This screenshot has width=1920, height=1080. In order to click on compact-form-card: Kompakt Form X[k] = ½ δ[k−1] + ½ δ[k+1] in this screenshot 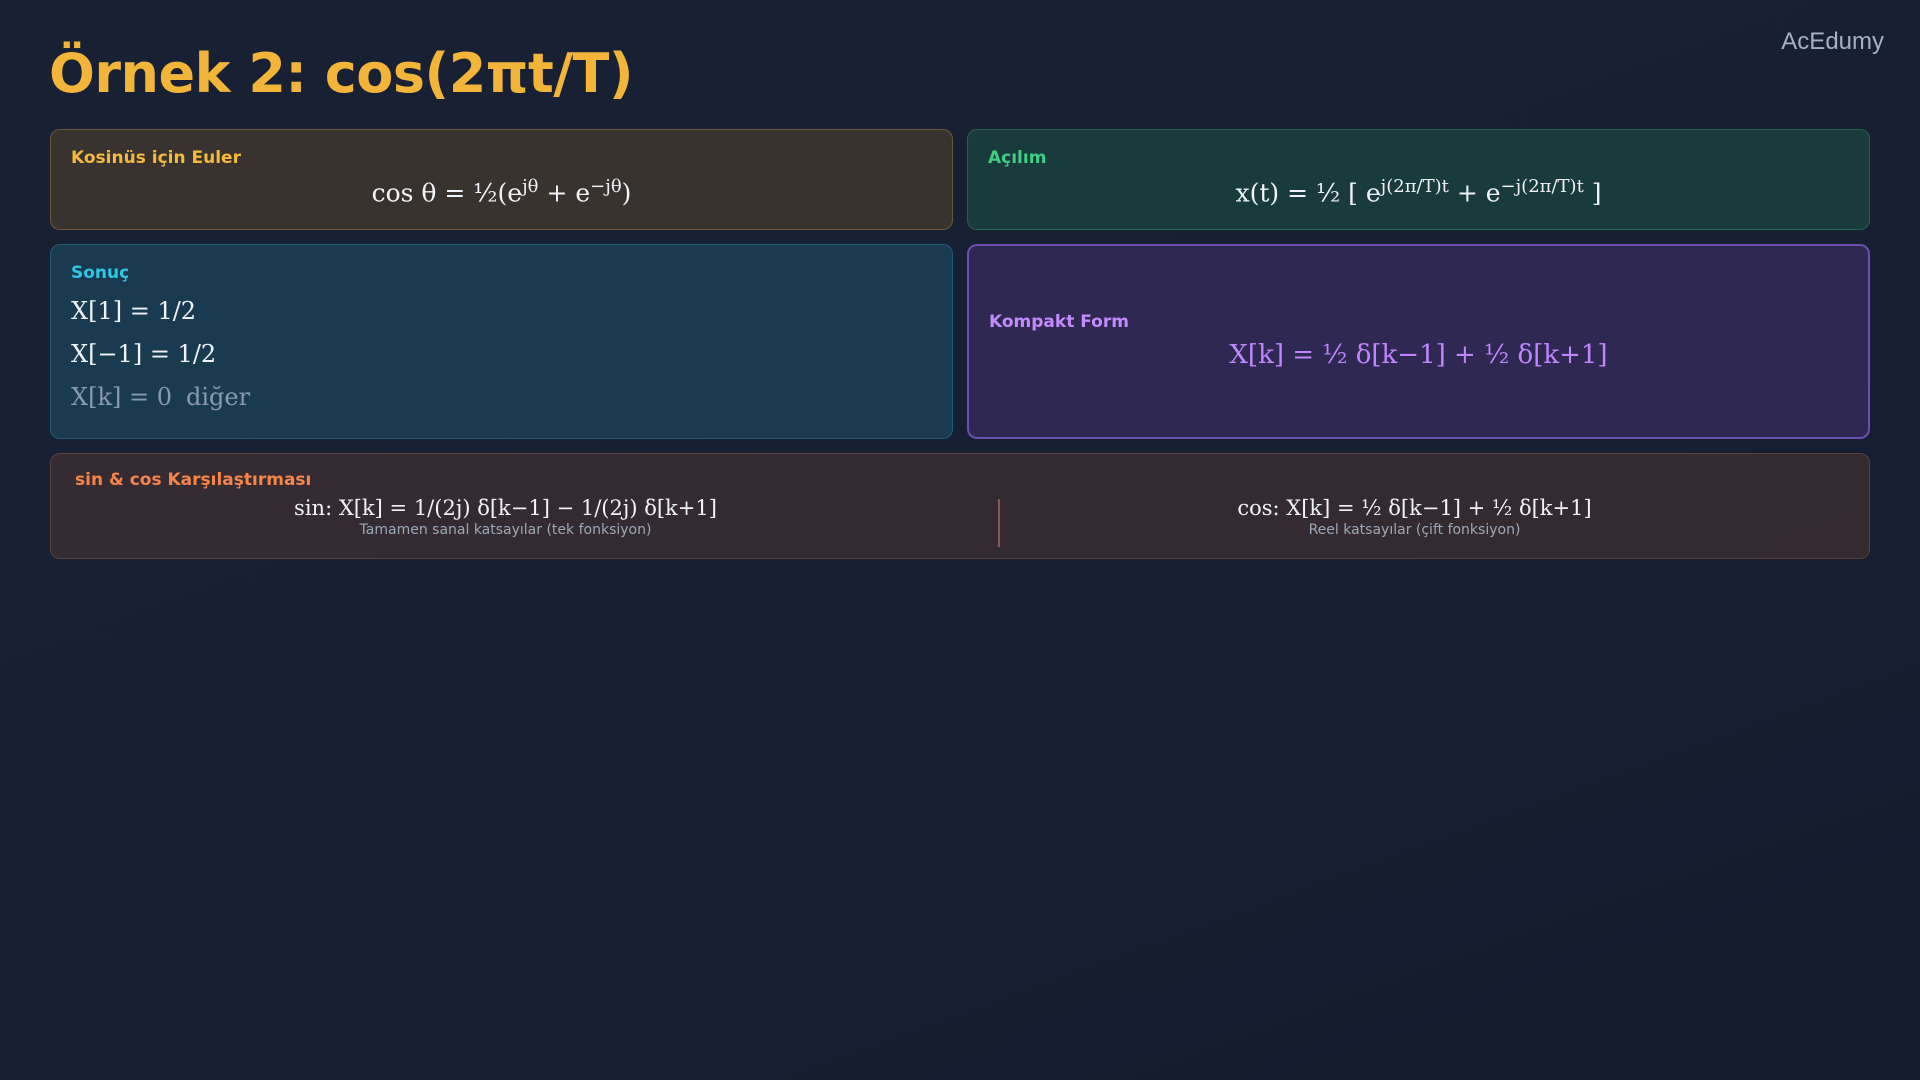, I will do `click(1418, 341)`.